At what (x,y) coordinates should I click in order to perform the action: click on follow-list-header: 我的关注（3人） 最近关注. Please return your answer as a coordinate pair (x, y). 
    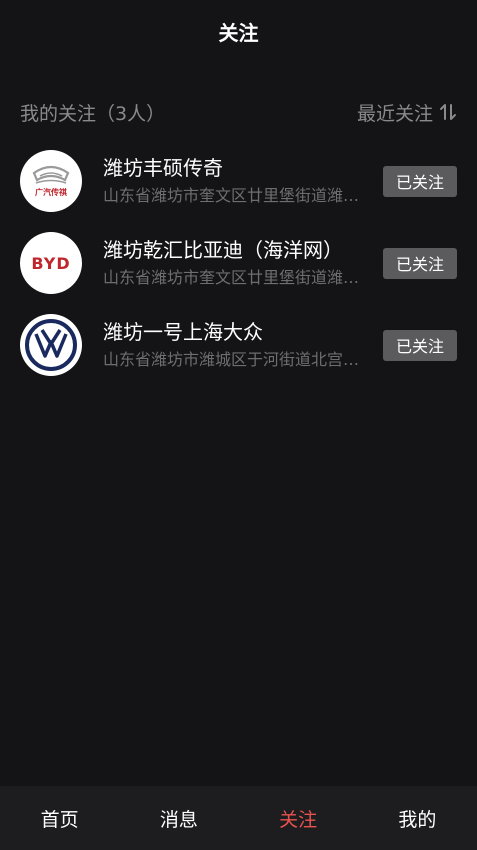
    Looking at the image, I should click on (238, 112).